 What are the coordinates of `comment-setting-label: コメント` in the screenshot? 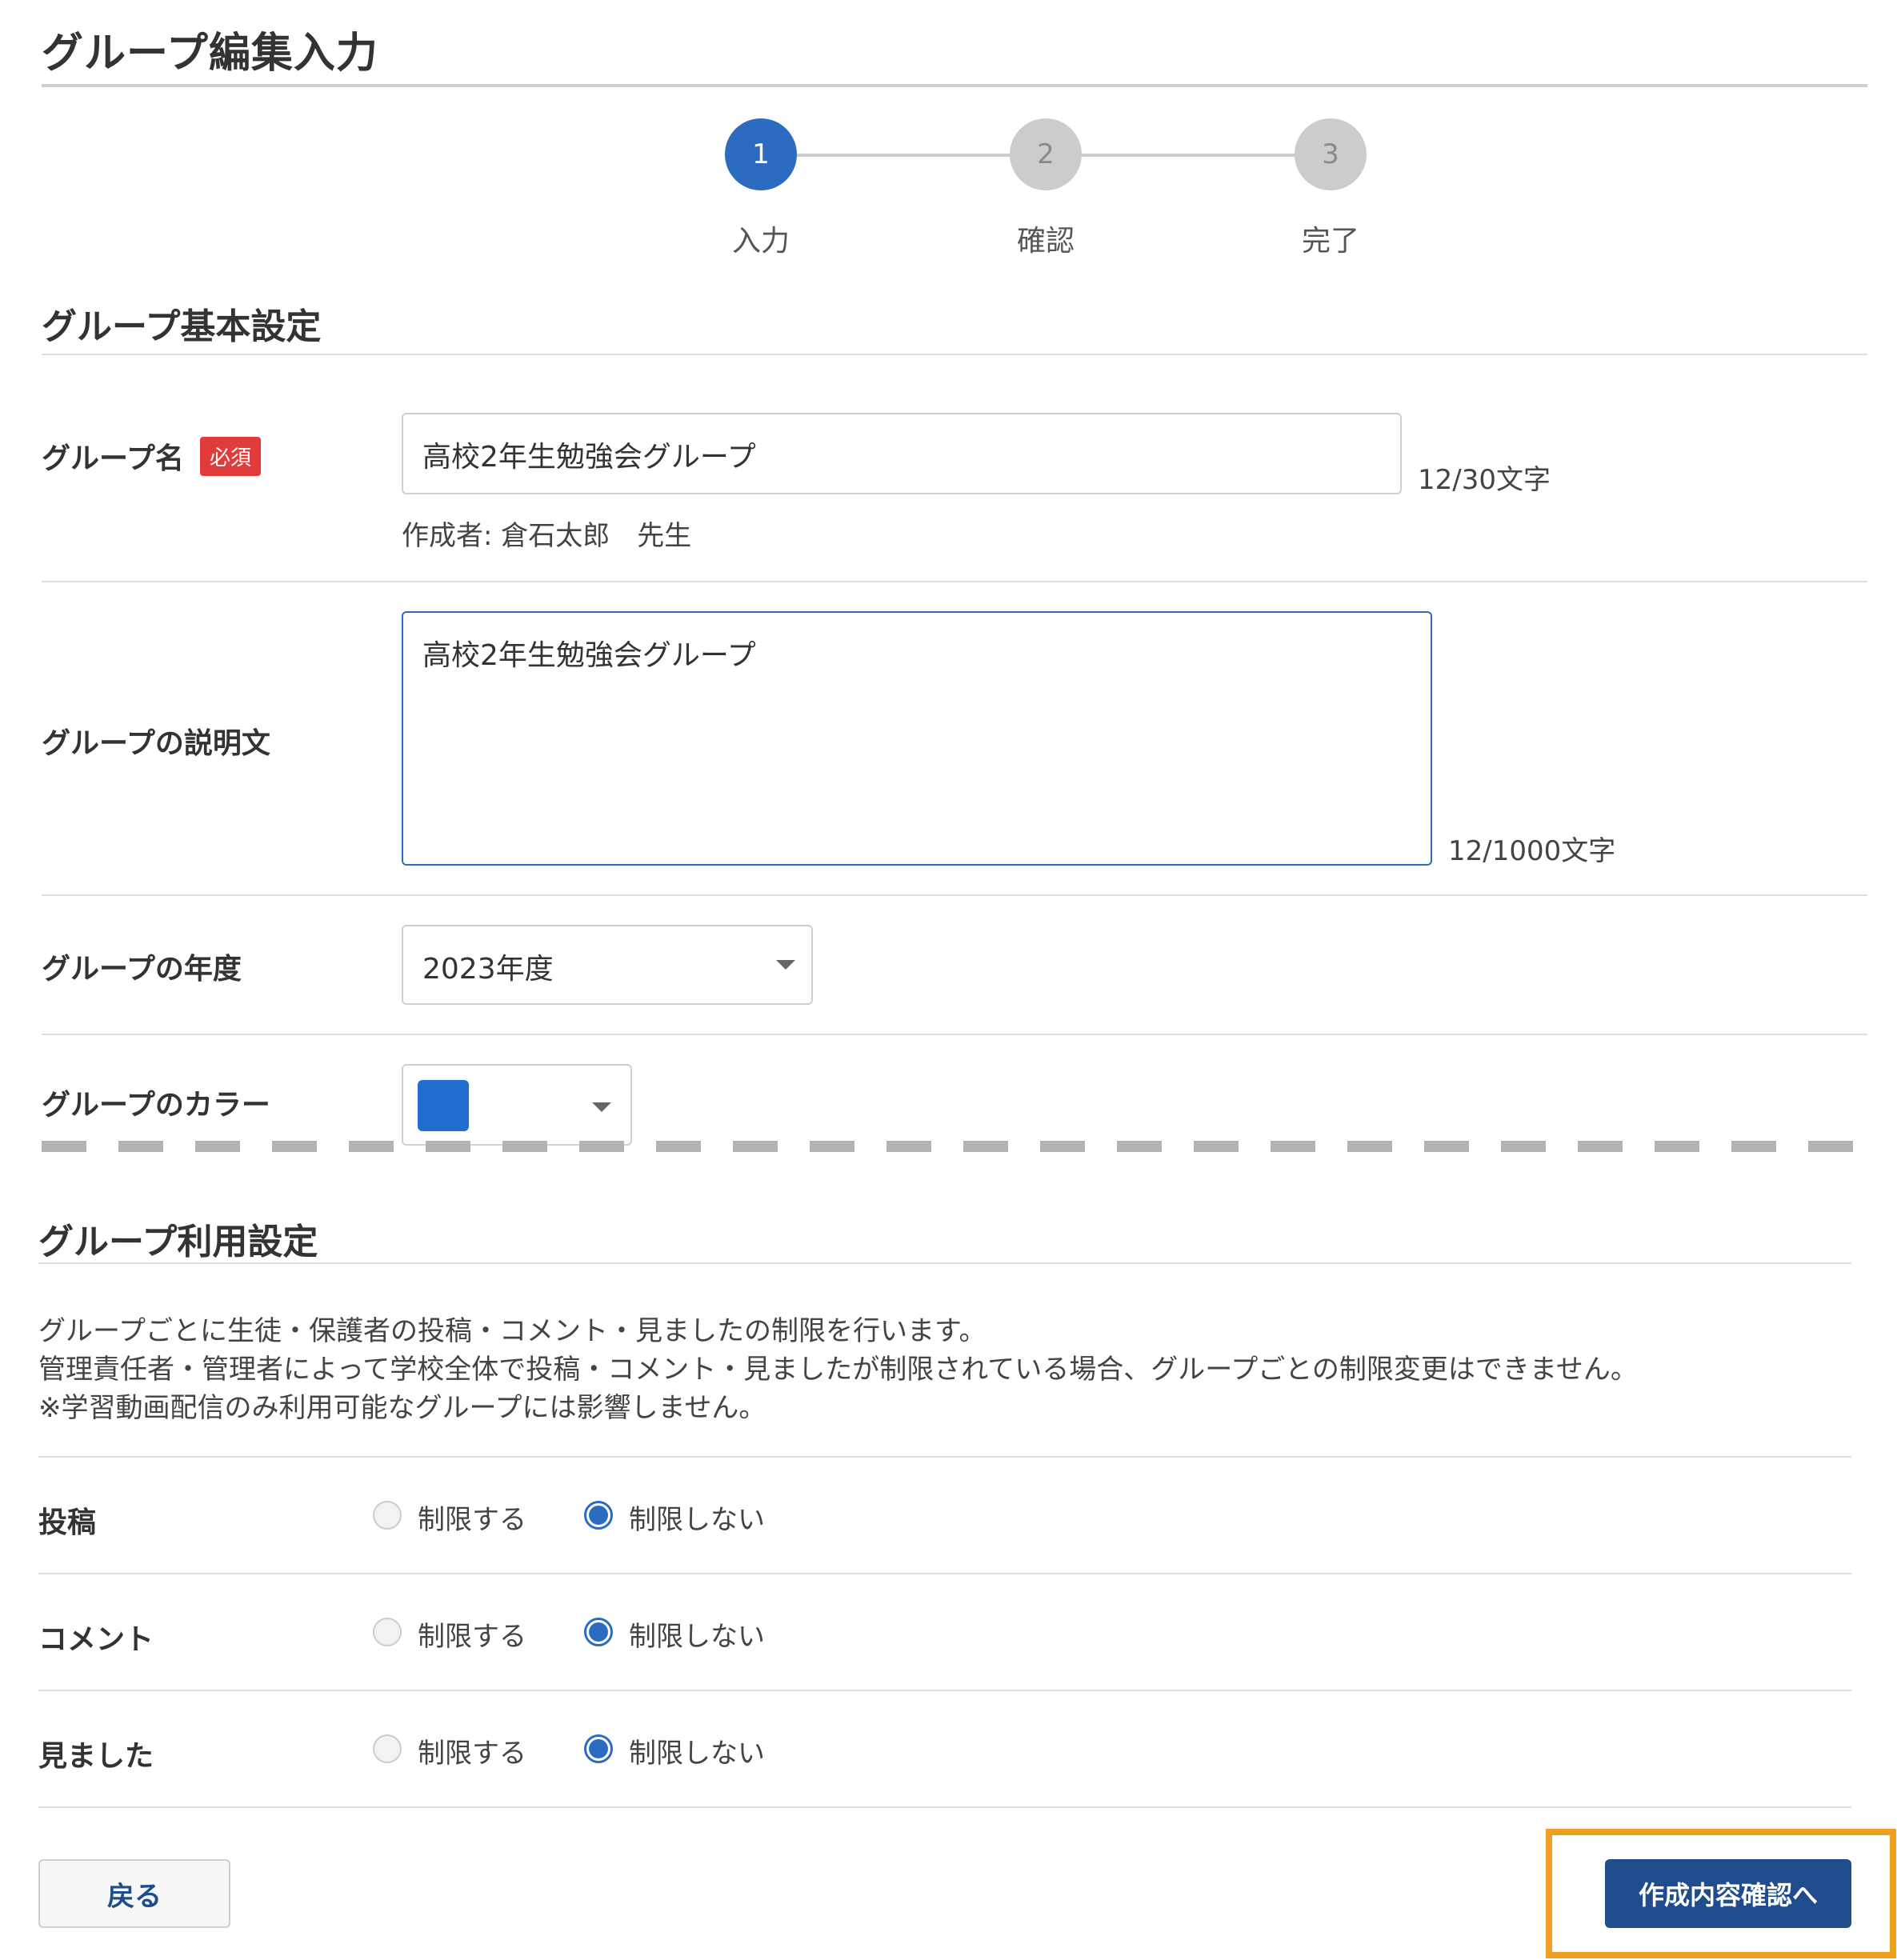 It's located at (96, 1639).